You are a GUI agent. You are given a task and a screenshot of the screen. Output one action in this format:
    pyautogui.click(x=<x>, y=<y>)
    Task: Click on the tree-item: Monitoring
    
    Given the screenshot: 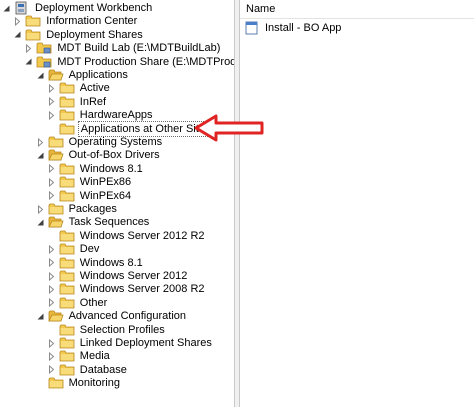 What is the action you would take?
    pyautogui.click(x=79, y=383)
    